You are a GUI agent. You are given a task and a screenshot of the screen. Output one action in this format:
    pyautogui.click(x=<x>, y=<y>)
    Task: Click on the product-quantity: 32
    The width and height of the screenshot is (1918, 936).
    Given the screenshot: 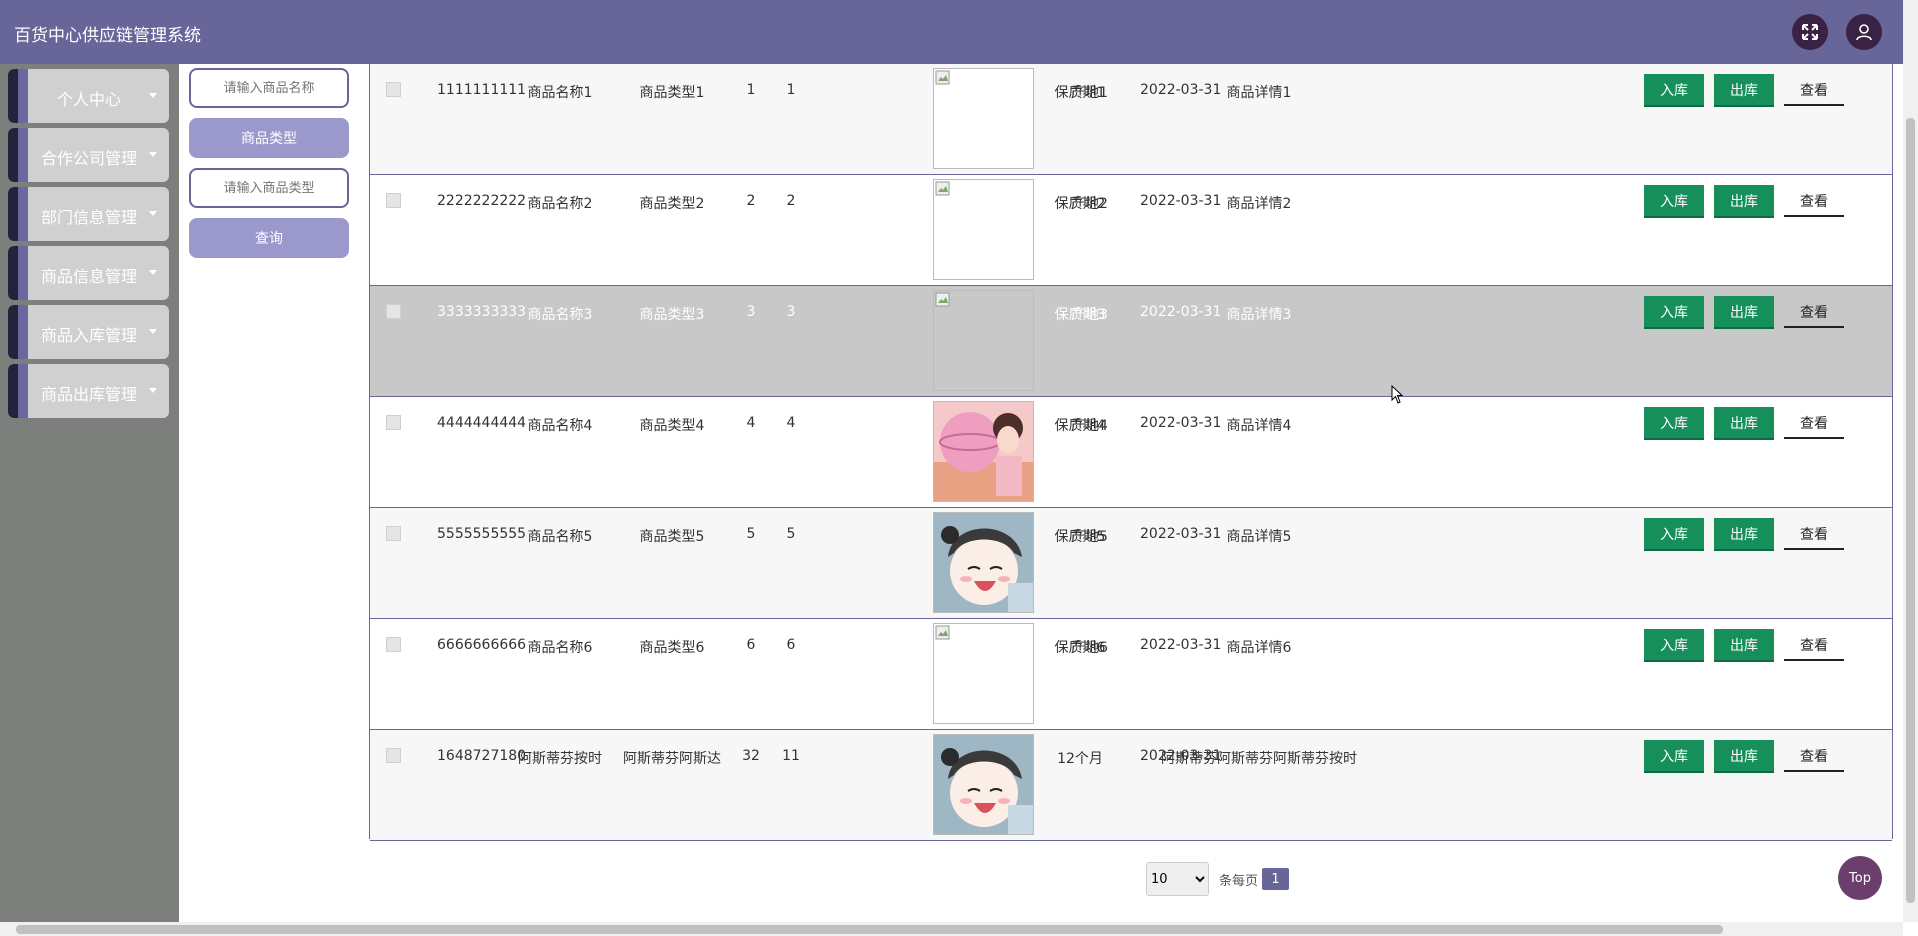 What is the action you would take?
    pyautogui.click(x=751, y=756)
    